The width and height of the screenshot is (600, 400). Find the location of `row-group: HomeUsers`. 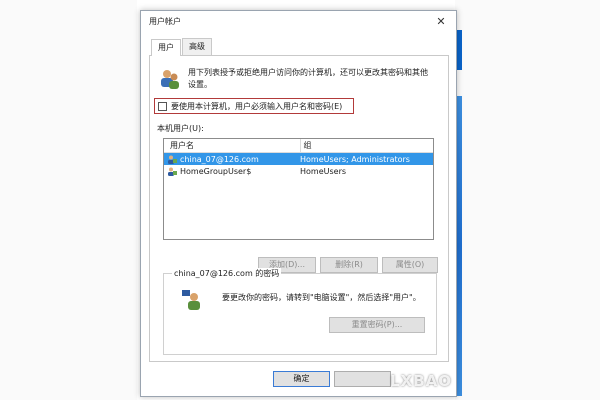

row-group: HomeUsers is located at coordinates (323, 171).